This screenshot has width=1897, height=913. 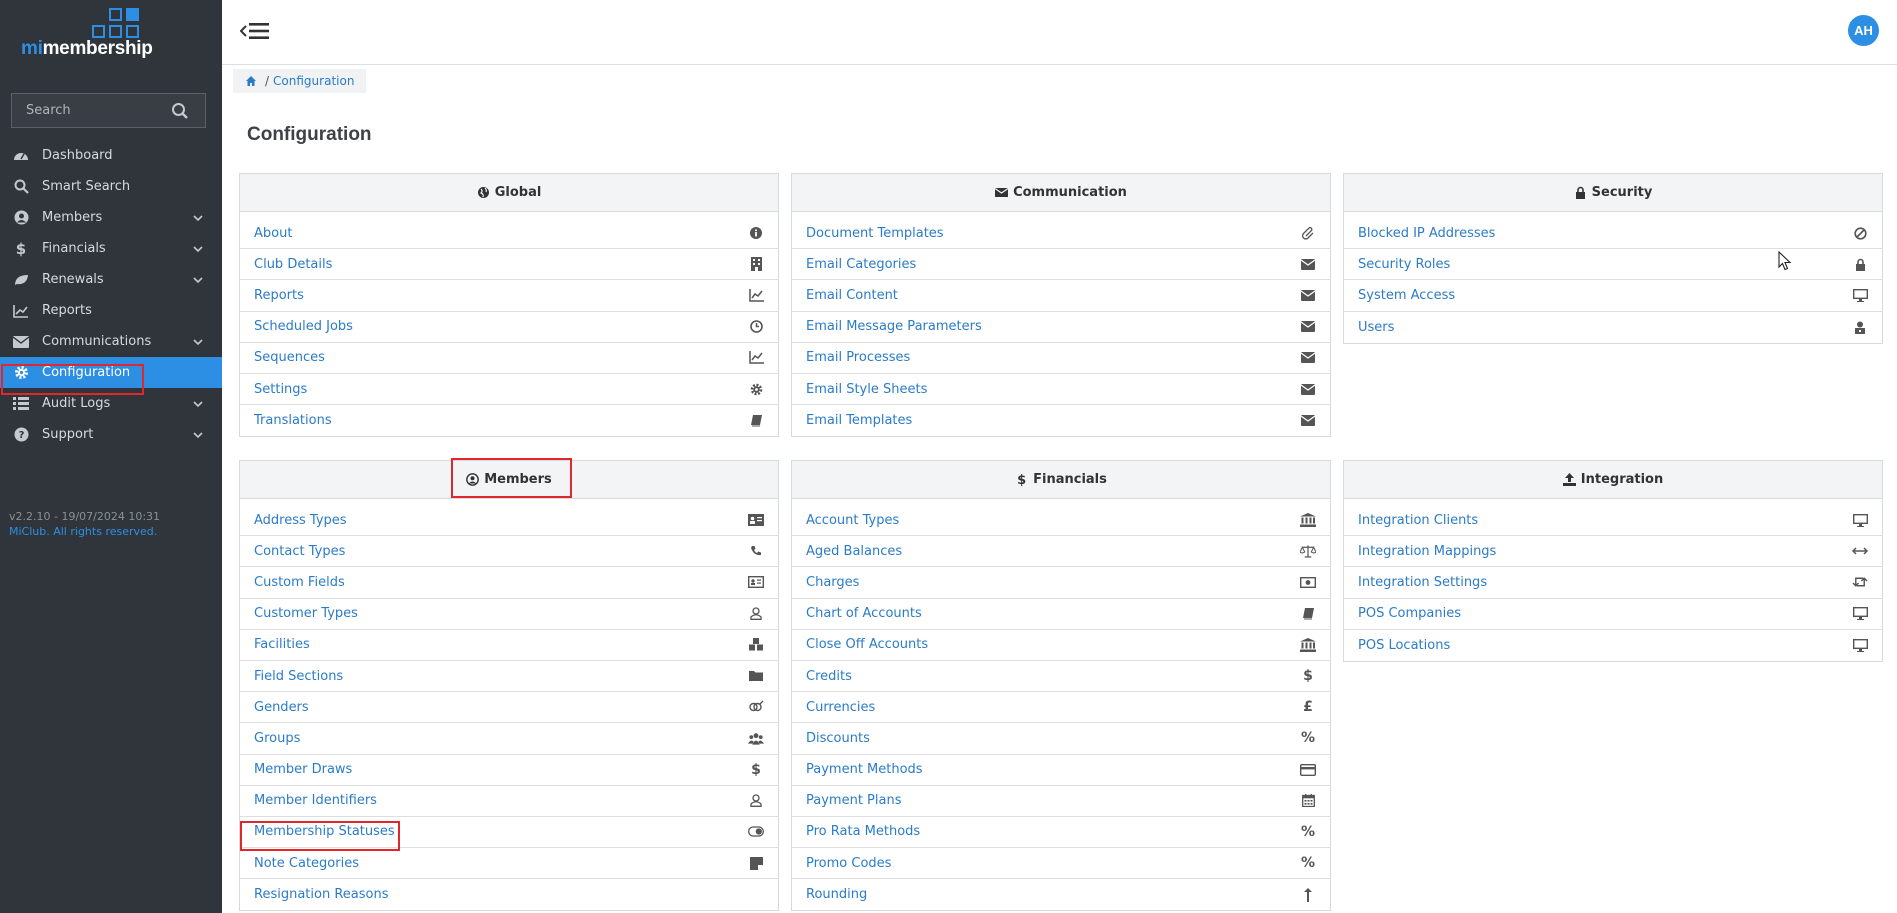 What do you see at coordinates (1406, 295) in the screenshot?
I see `config-link: System Access` at bounding box center [1406, 295].